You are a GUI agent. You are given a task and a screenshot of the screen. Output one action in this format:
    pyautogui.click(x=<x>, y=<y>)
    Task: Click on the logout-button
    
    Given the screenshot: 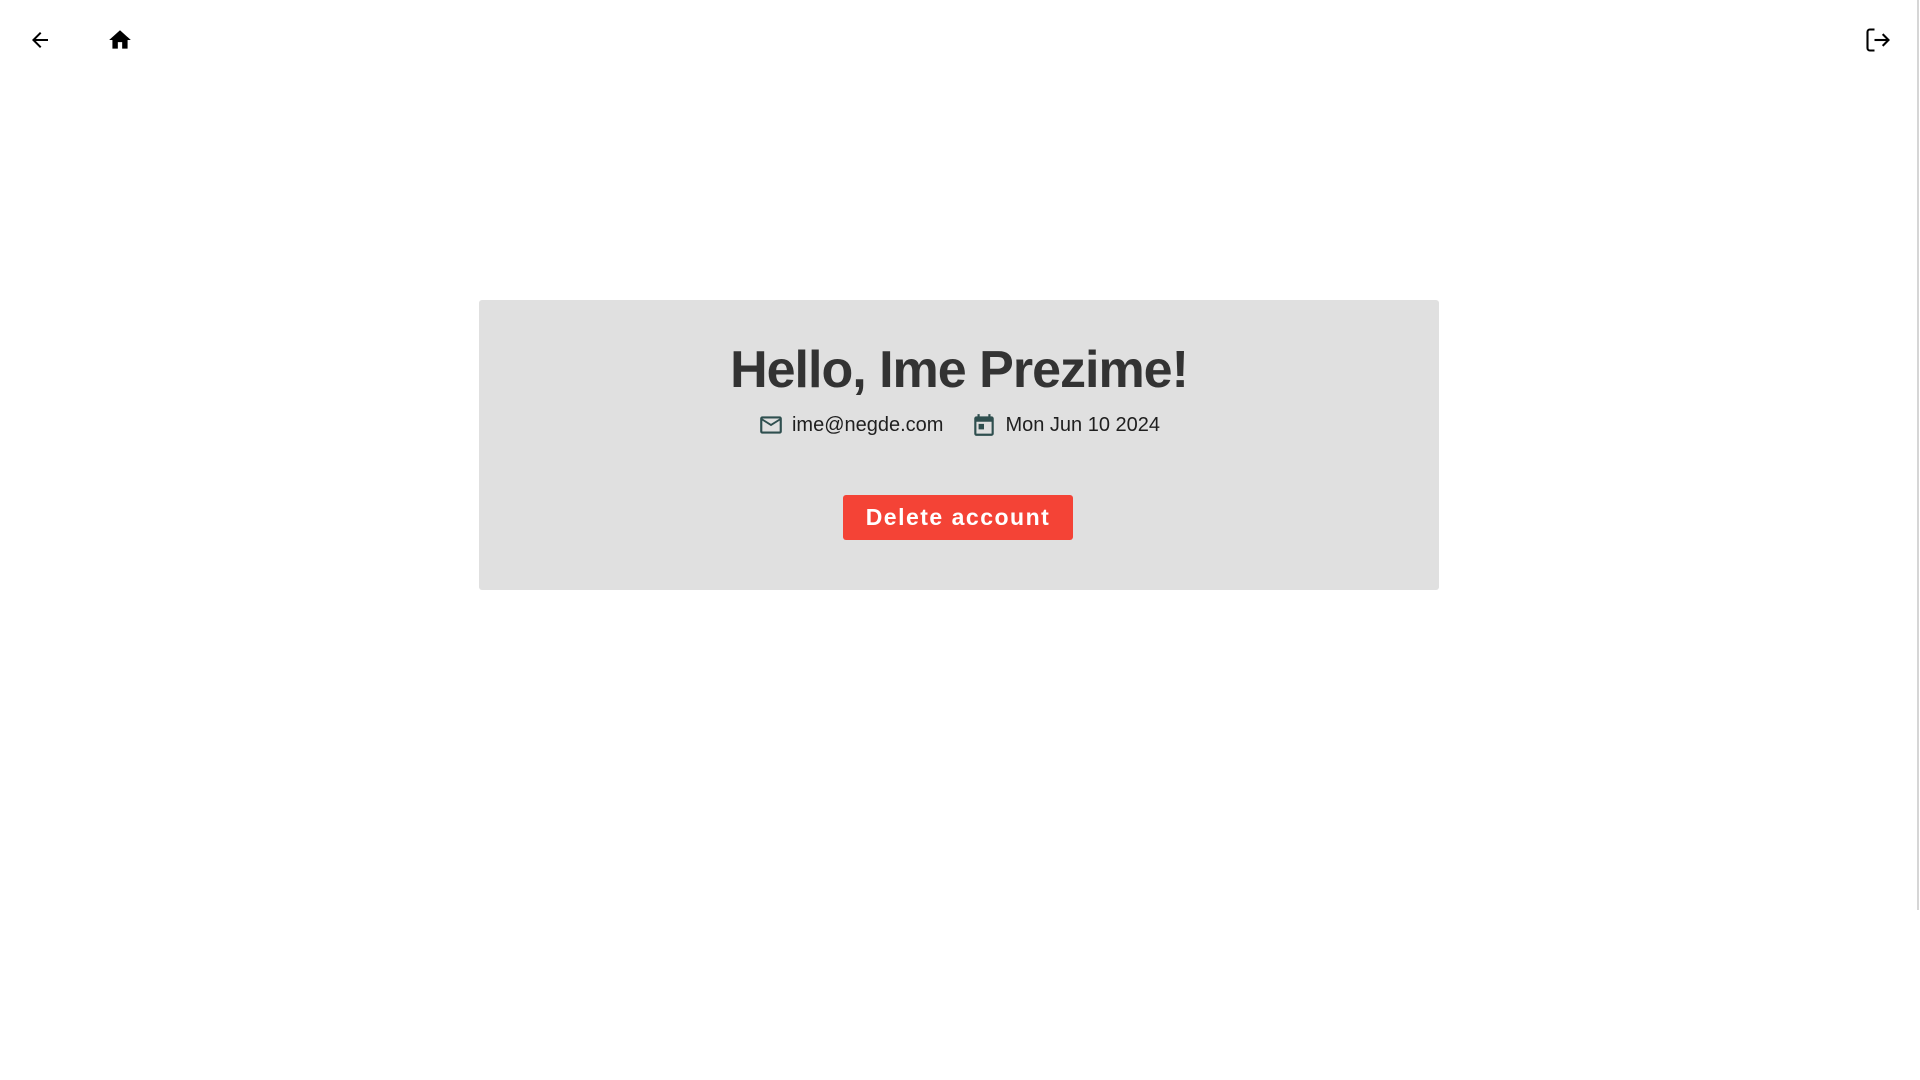 What is the action you would take?
    pyautogui.click(x=1878, y=40)
    